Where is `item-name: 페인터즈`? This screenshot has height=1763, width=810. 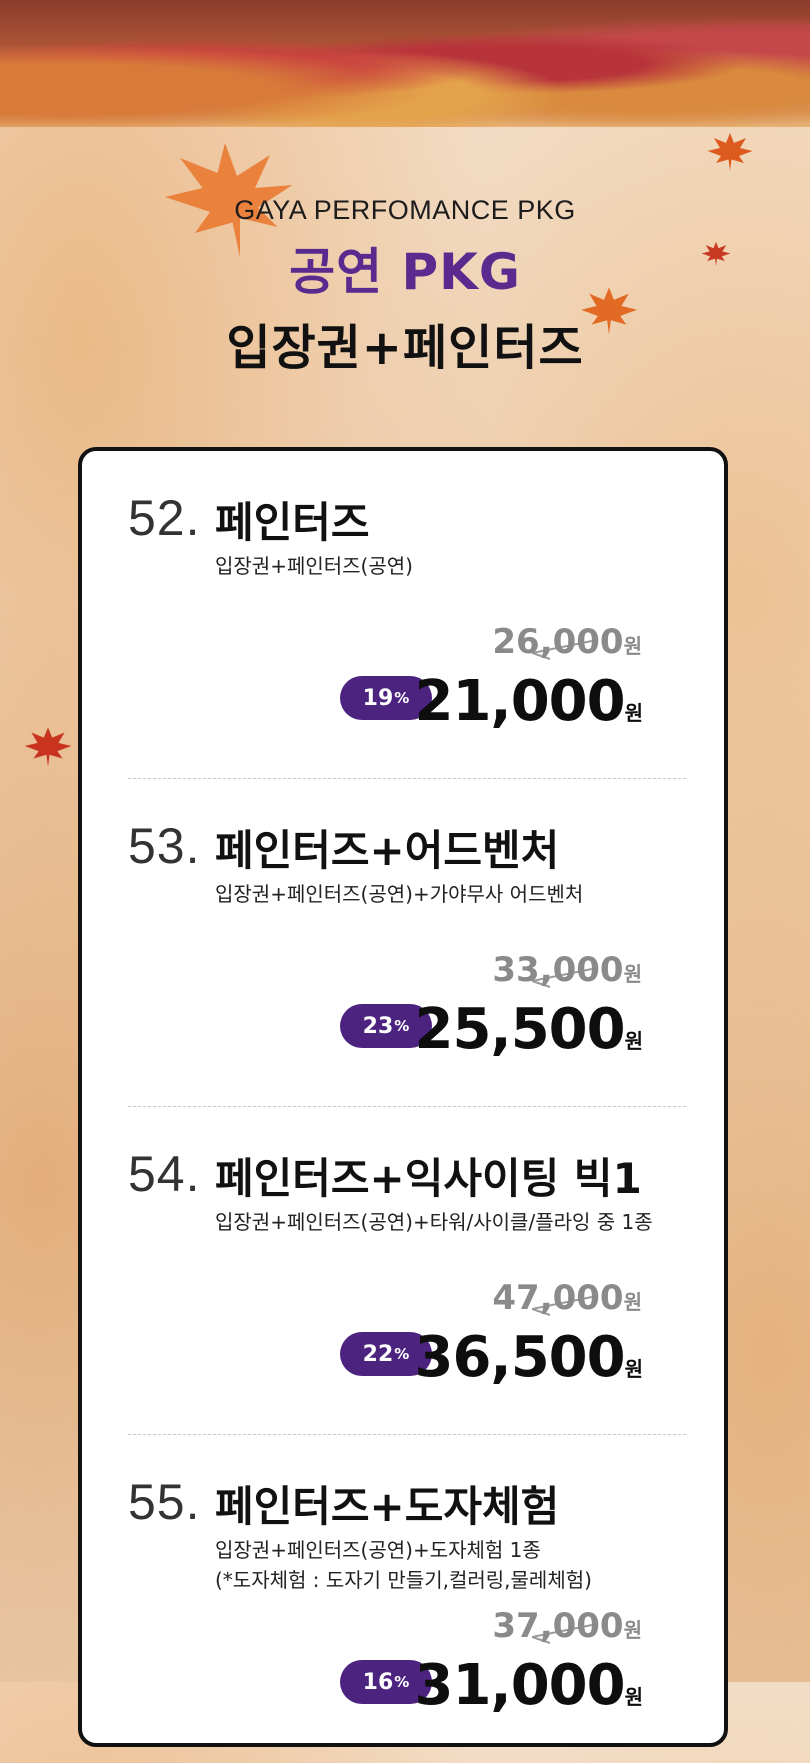
item-name: 페인터즈 is located at coordinates (292, 522).